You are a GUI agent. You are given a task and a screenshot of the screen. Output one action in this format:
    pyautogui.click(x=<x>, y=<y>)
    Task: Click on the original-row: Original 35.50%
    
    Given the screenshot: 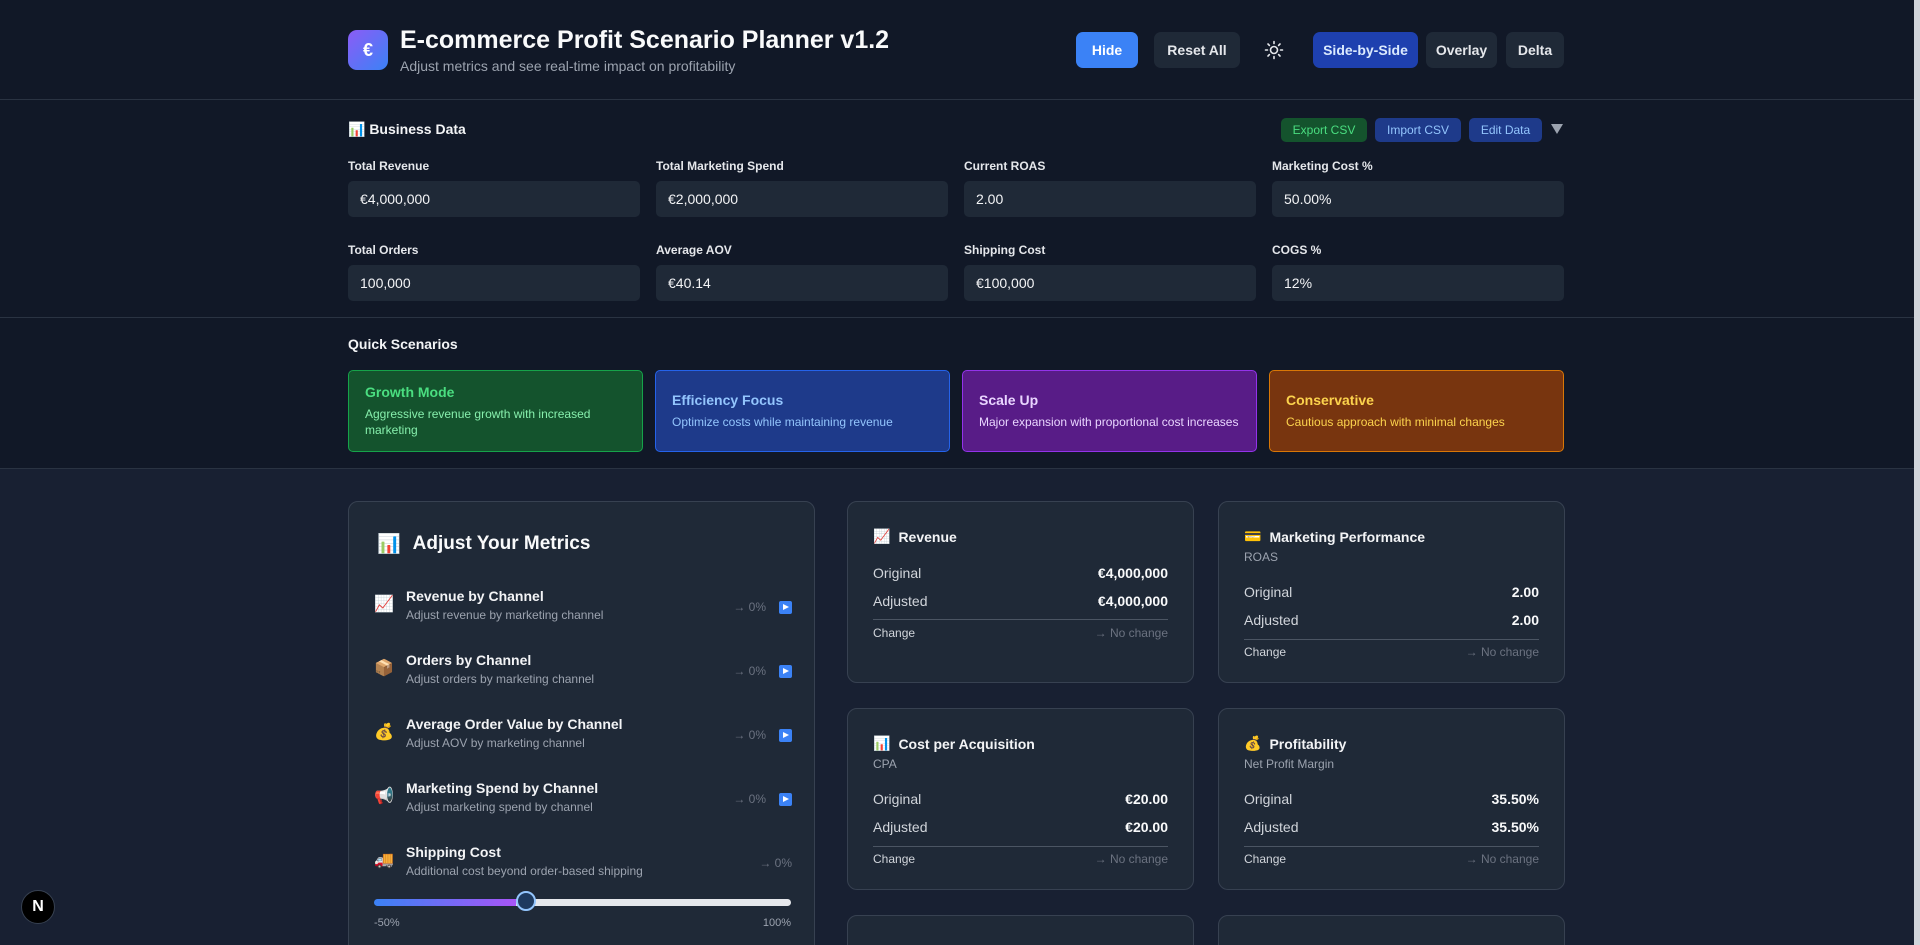 What is the action you would take?
    pyautogui.click(x=1391, y=799)
    